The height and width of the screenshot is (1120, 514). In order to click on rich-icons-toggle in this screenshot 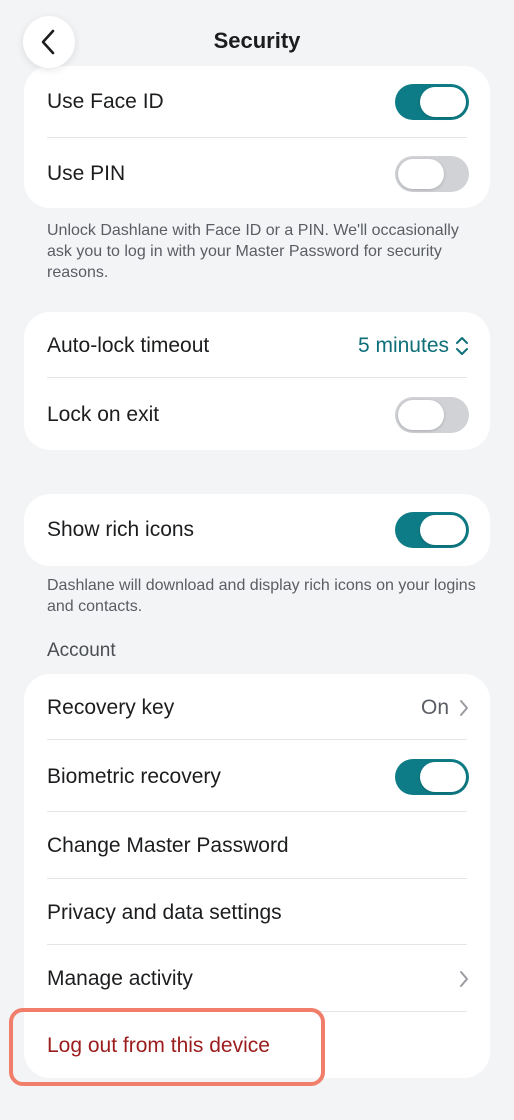, I will do `click(432, 530)`.